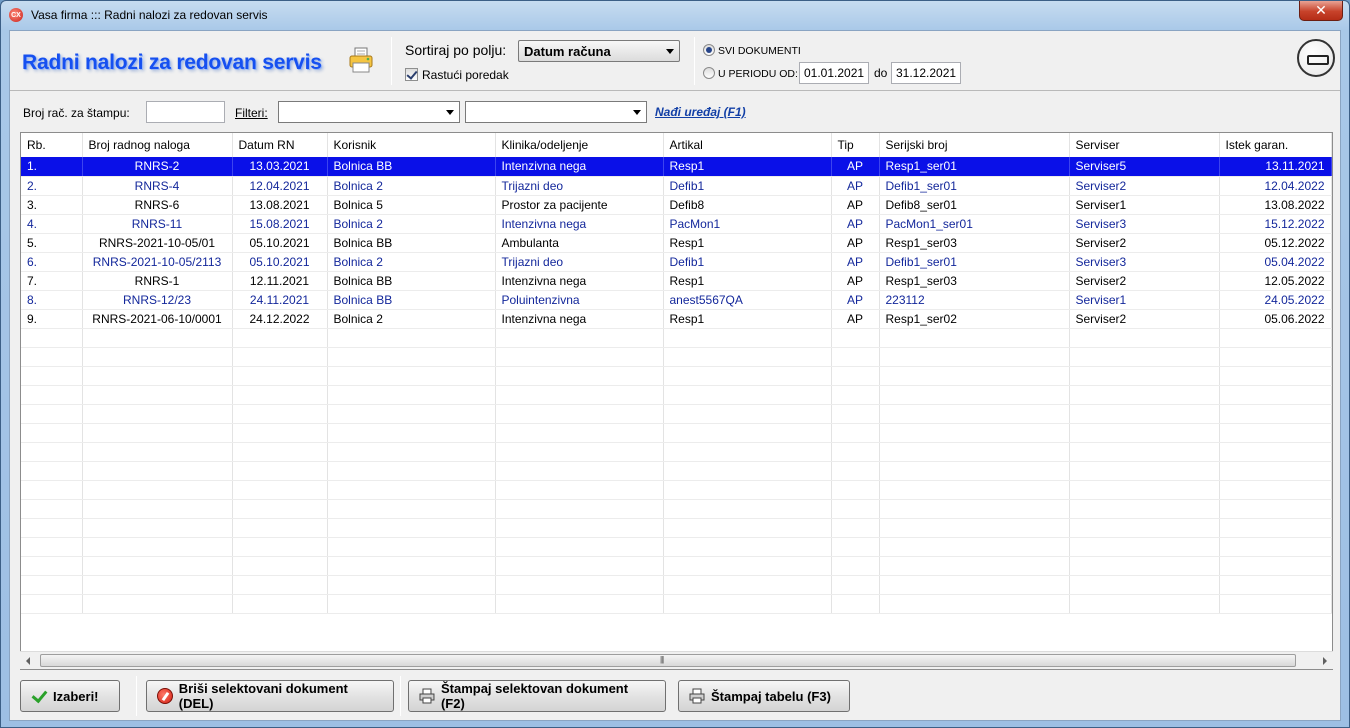 The image size is (1350, 728). Describe the element at coordinates (172, 62) in the screenshot. I see `page-title: Radni nalozi za redovan servis` at that location.